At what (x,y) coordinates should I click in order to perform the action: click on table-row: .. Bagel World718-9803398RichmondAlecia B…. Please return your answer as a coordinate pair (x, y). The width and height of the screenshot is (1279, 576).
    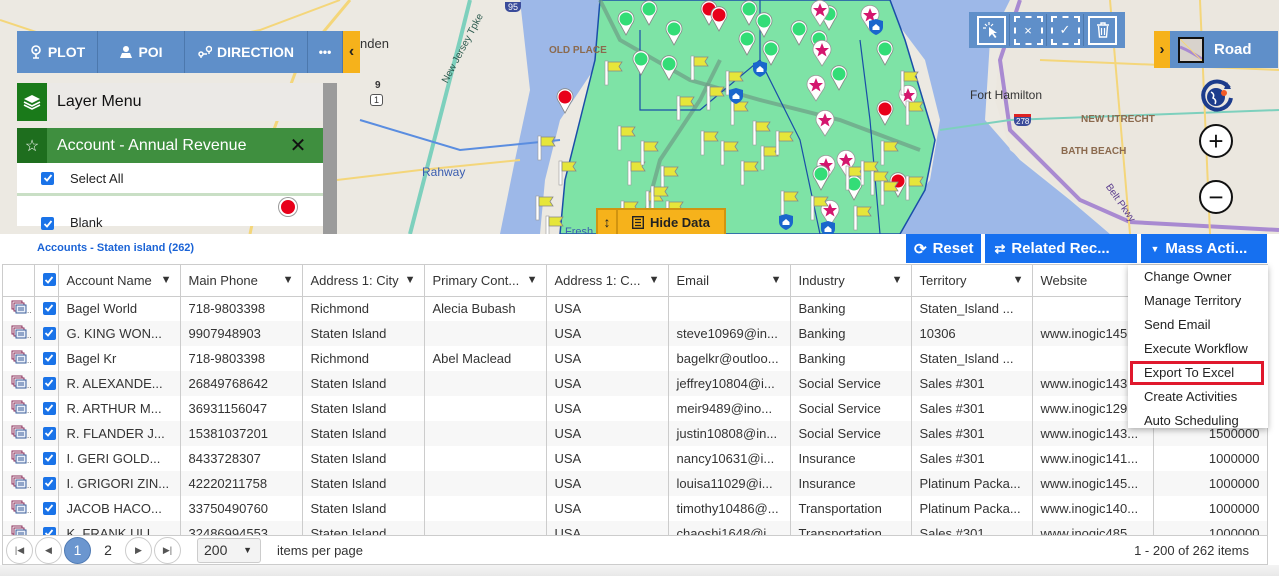
    Looking at the image, I should click on (635, 308).